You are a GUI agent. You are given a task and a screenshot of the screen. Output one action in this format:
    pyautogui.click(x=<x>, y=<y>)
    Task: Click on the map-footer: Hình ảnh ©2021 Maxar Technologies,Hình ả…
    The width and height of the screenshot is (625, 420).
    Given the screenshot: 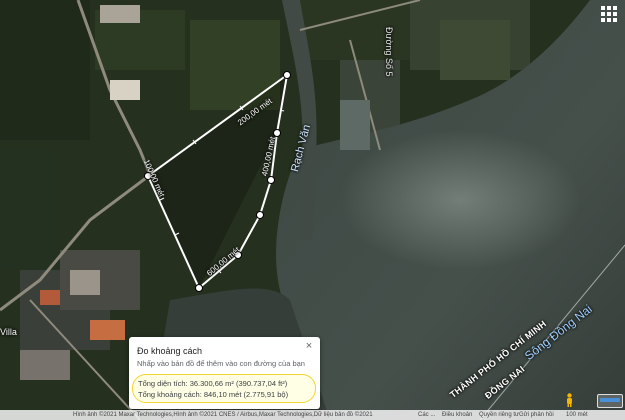 What is the action you would take?
    pyautogui.click(x=312, y=415)
    